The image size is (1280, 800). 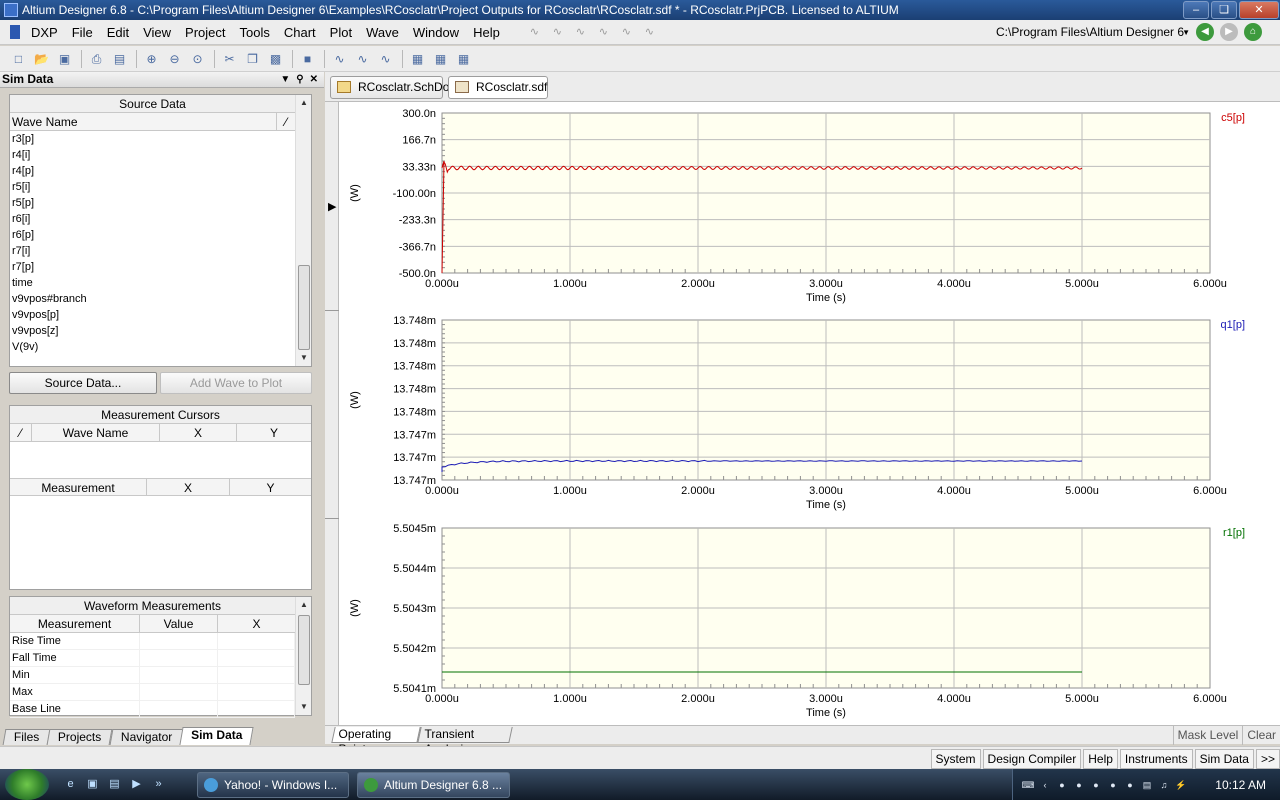 What do you see at coordinates (1113, 785) in the screenshot?
I see `tray-app-4-icon: ●` at bounding box center [1113, 785].